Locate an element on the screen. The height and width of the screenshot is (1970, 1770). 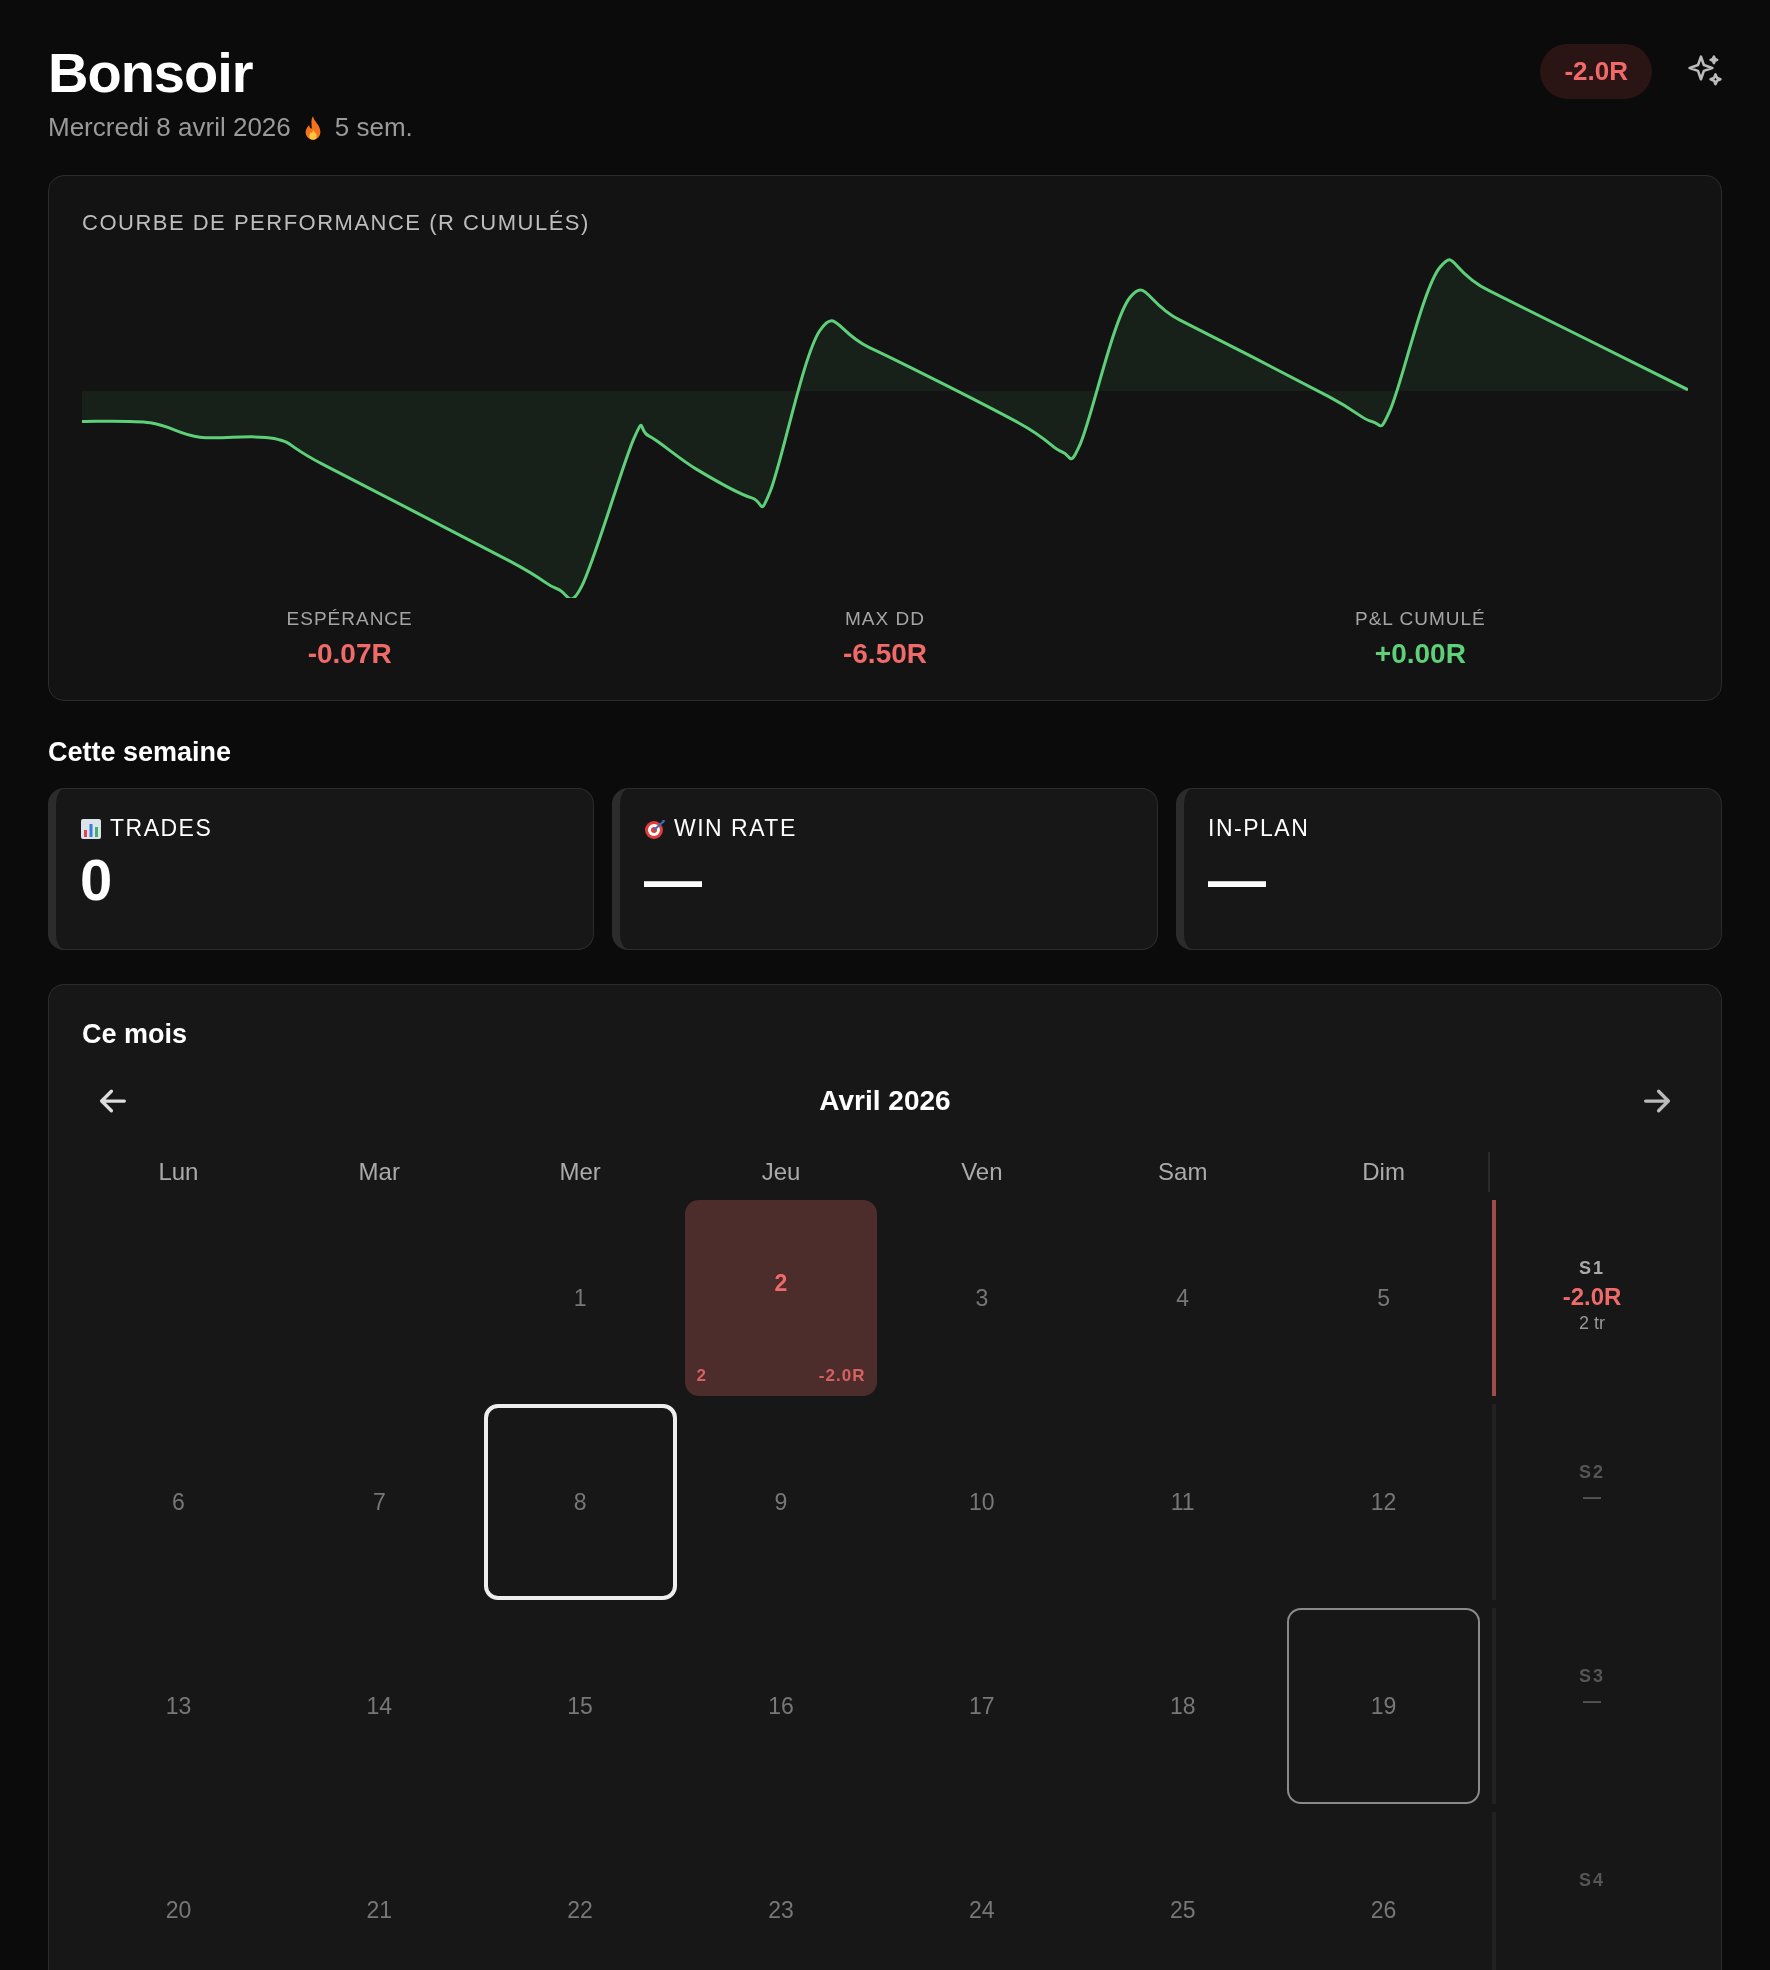
day-number: 21 is located at coordinates (379, 1910).